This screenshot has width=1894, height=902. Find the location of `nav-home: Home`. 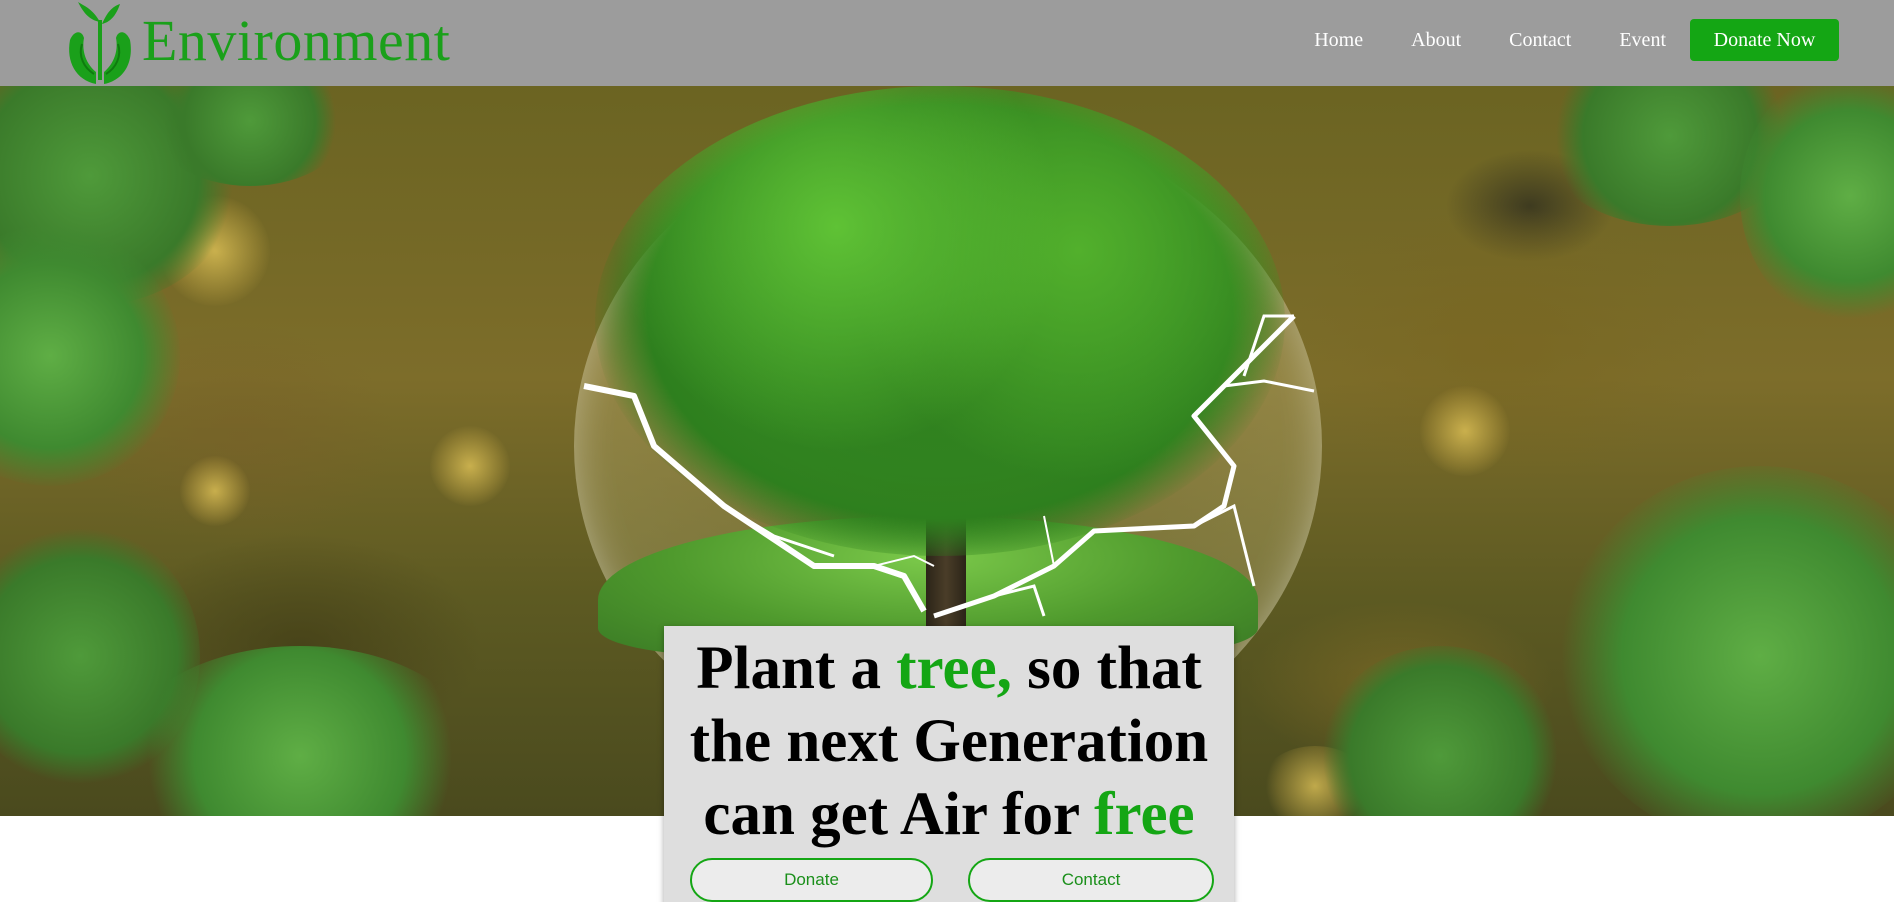

nav-home: Home is located at coordinates (1338, 40).